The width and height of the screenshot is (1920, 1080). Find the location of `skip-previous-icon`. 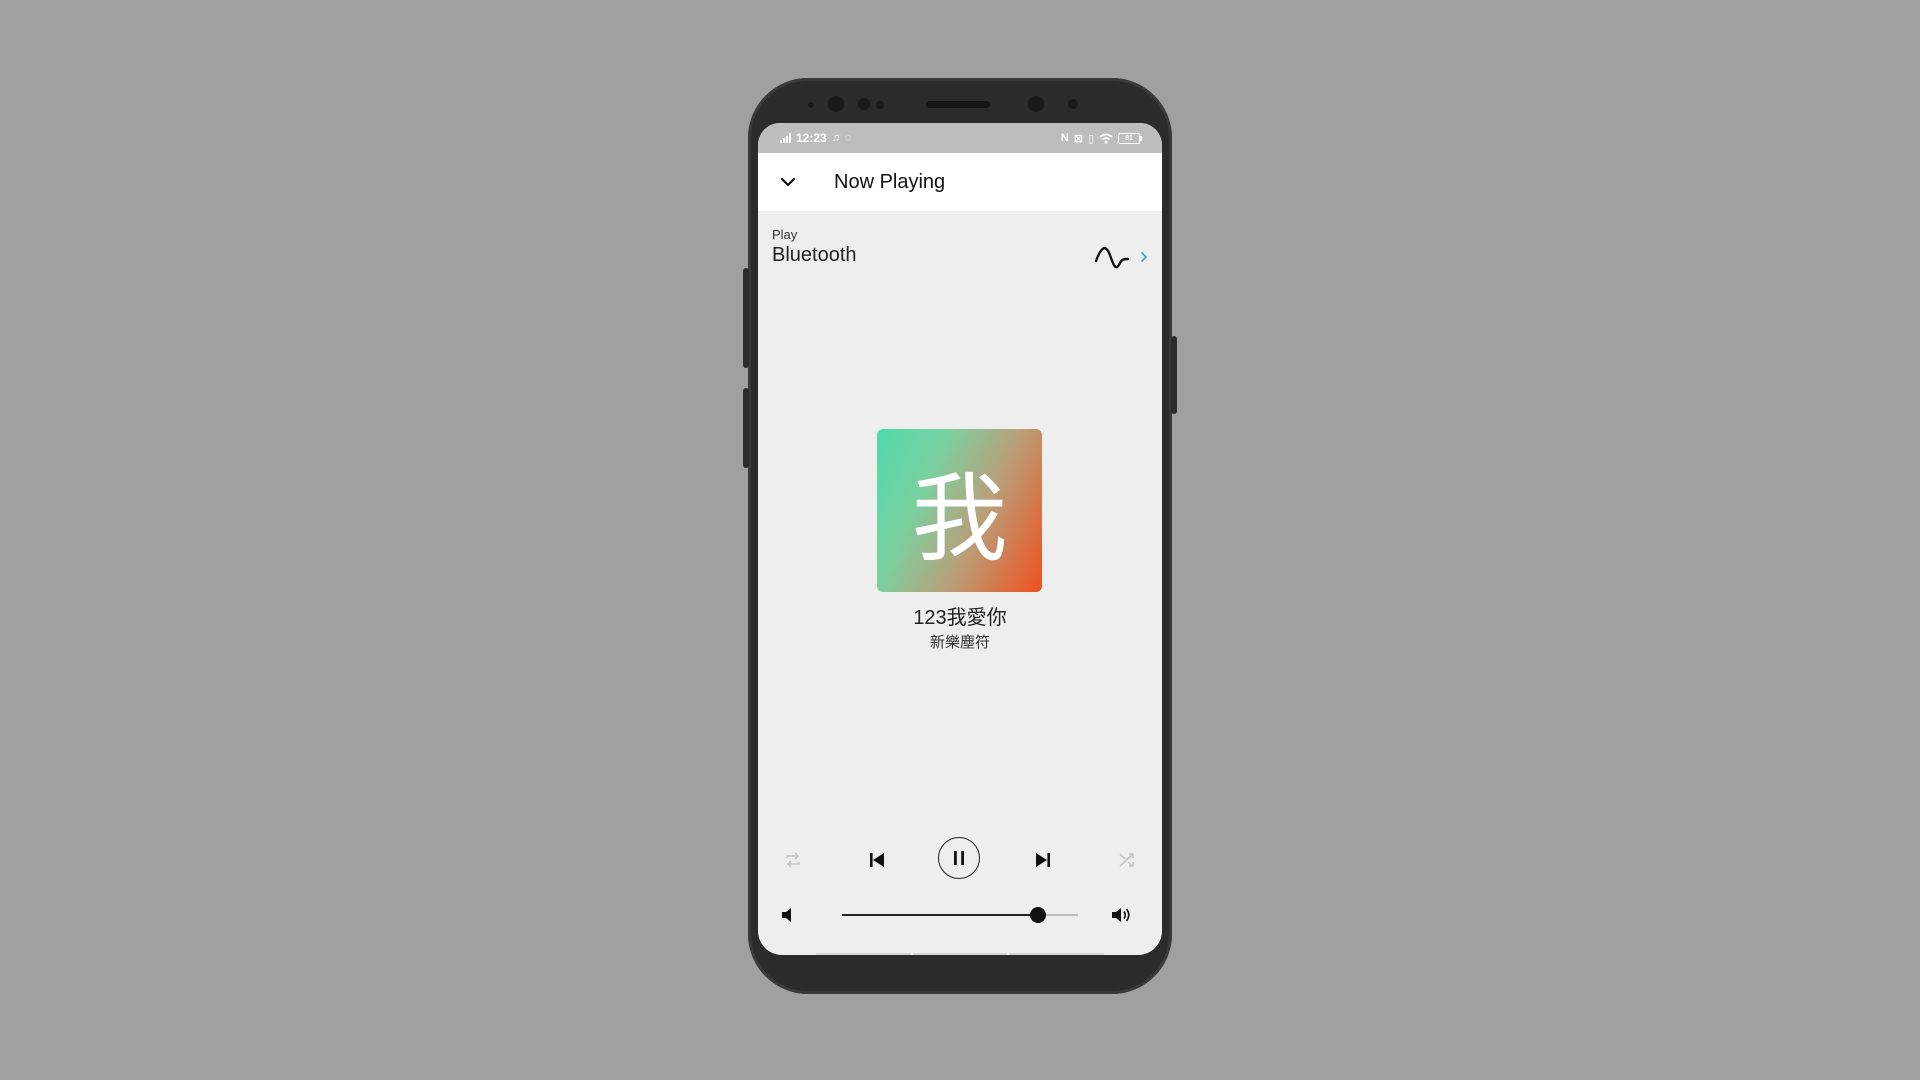

skip-previous-icon is located at coordinates (877, 860).